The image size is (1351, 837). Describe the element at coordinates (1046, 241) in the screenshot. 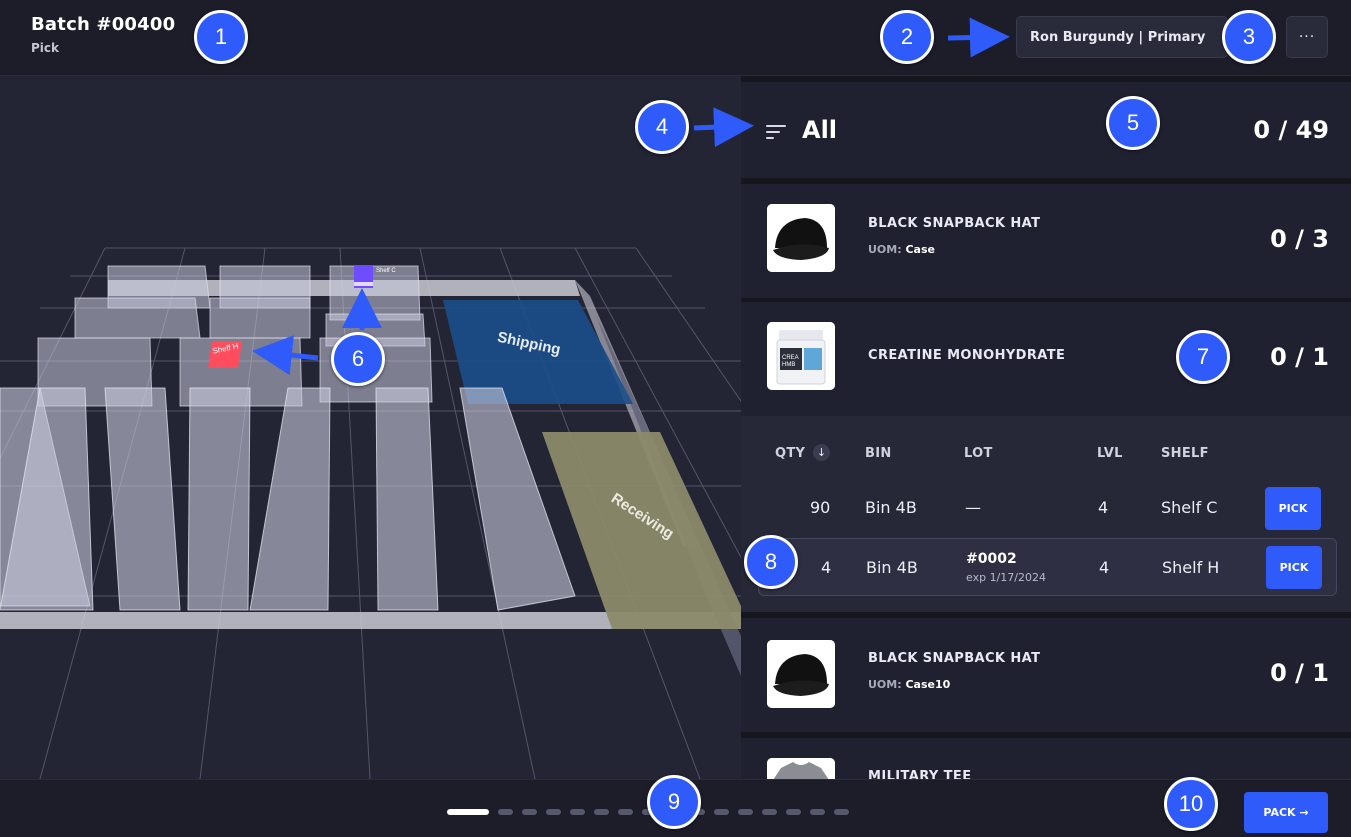

I see `item-row: BLACK SNAPBACK HAT UOM: Case 0 / 3` at that location.